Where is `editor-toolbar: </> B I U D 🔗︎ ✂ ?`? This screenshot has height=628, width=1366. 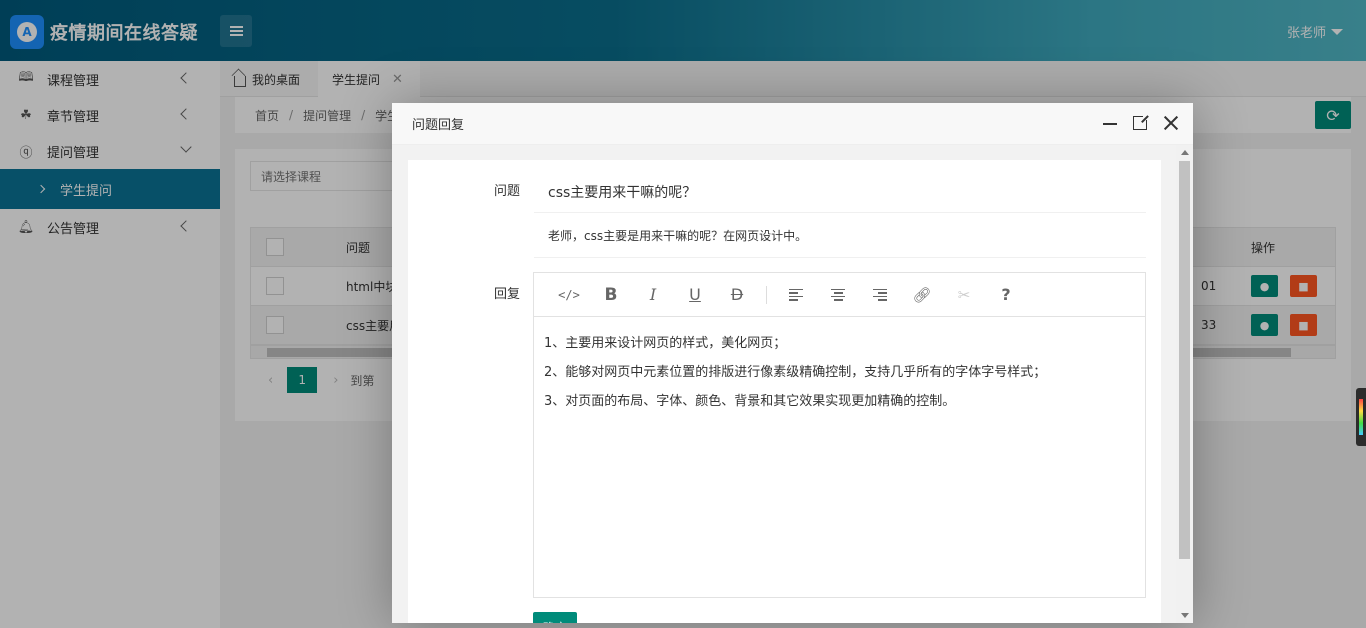
editor-toolbar: </> B I U D 🔗︎ ✂ ? is located at coordinates (839, 295).